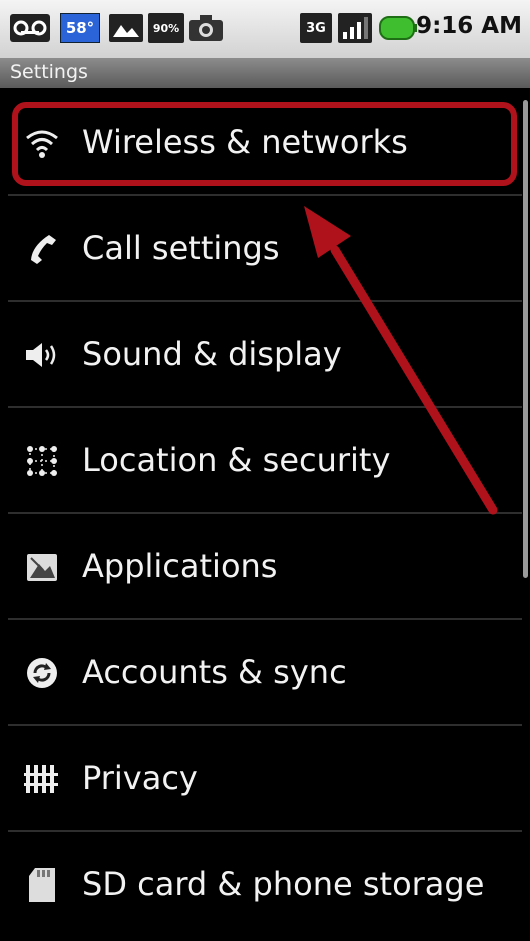  I want to click on annotation-arrow, so click(401, 360).